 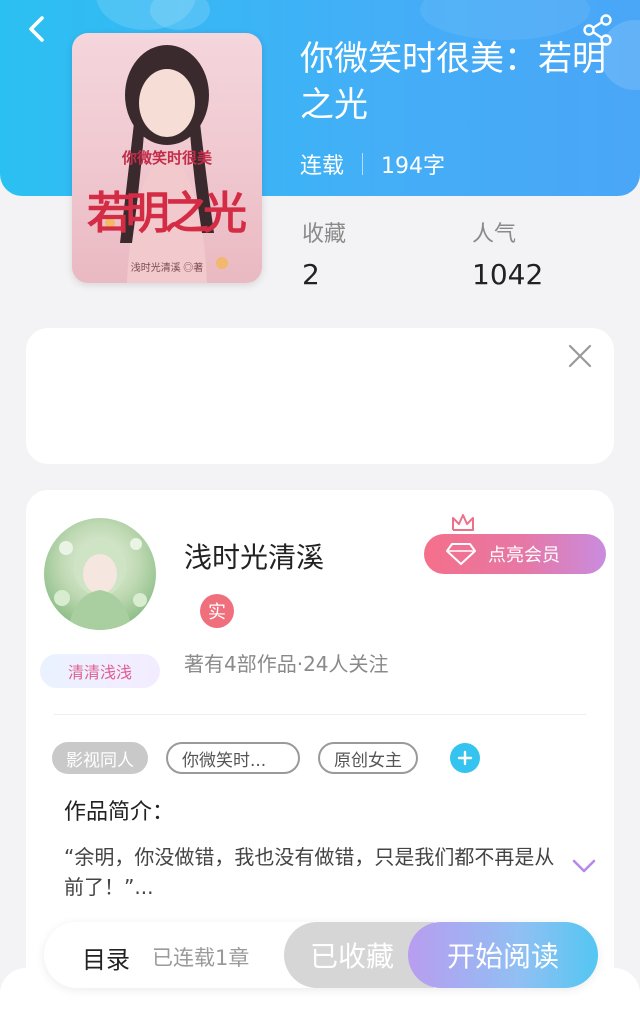 What do you see at coordinates (351, 956) in the screenshot?
I see `favorited-label: 已收藏` at bounding box center [351, 956].